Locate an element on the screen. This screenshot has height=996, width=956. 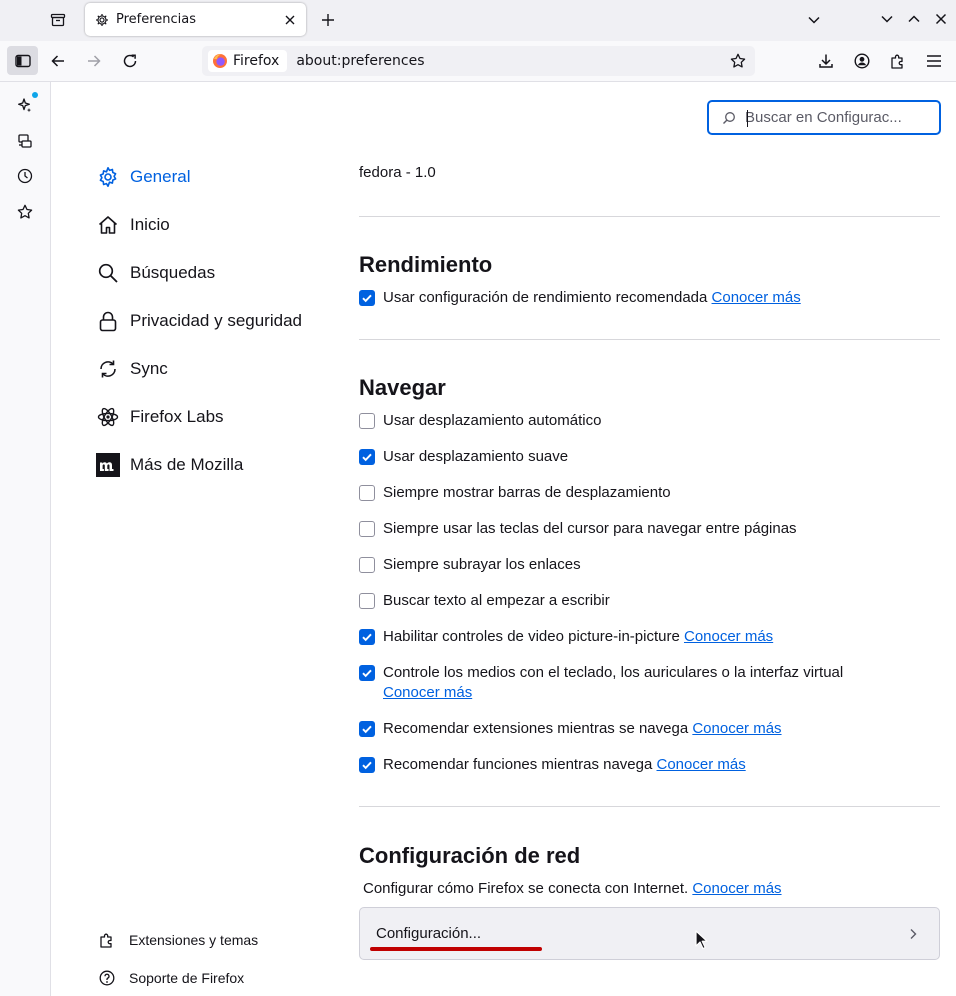
option-label: Recomendar funciones mientras navega is located at coordinates (518, 764).